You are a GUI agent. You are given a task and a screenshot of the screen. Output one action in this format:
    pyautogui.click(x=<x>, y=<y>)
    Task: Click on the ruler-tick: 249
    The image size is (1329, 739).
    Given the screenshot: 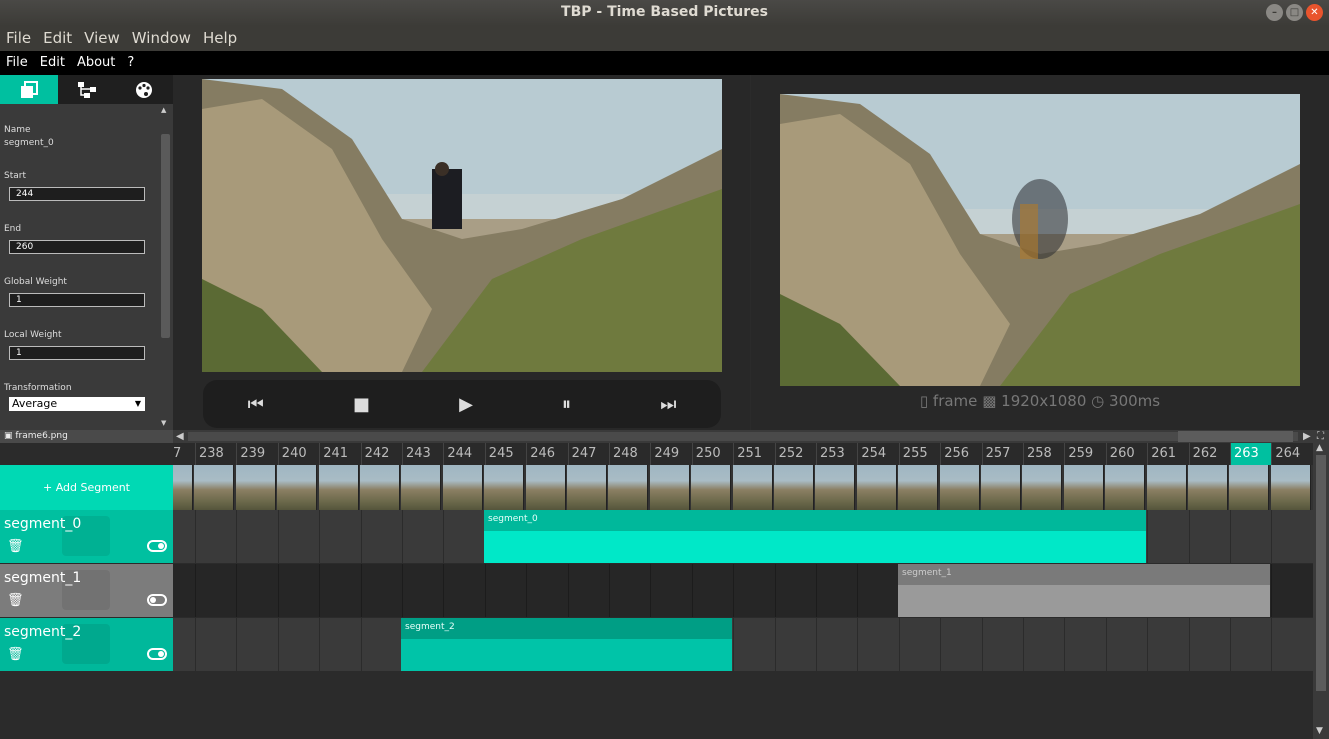 What is the action you would take?
    pyautogui.click(x=670, y=454)
    